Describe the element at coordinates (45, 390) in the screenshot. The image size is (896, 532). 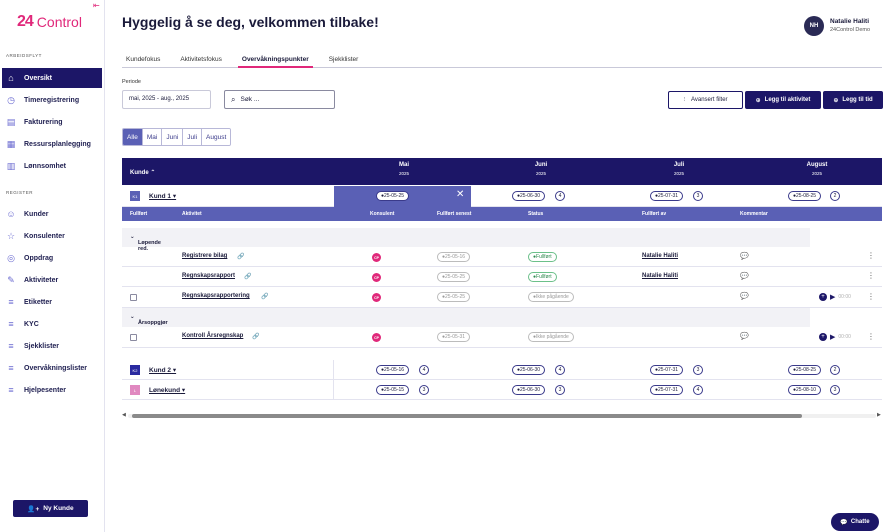
I see `sidebar-item-label: Hjelpesenter` at that location.